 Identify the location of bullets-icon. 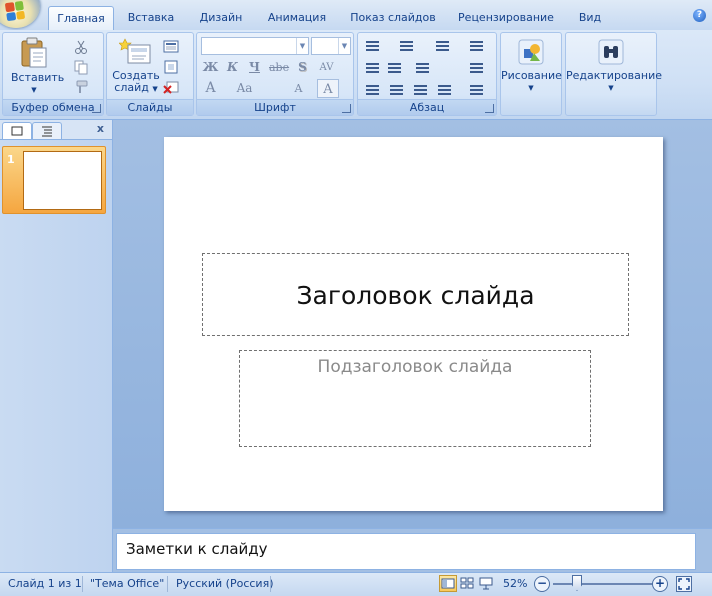
(372, 47).